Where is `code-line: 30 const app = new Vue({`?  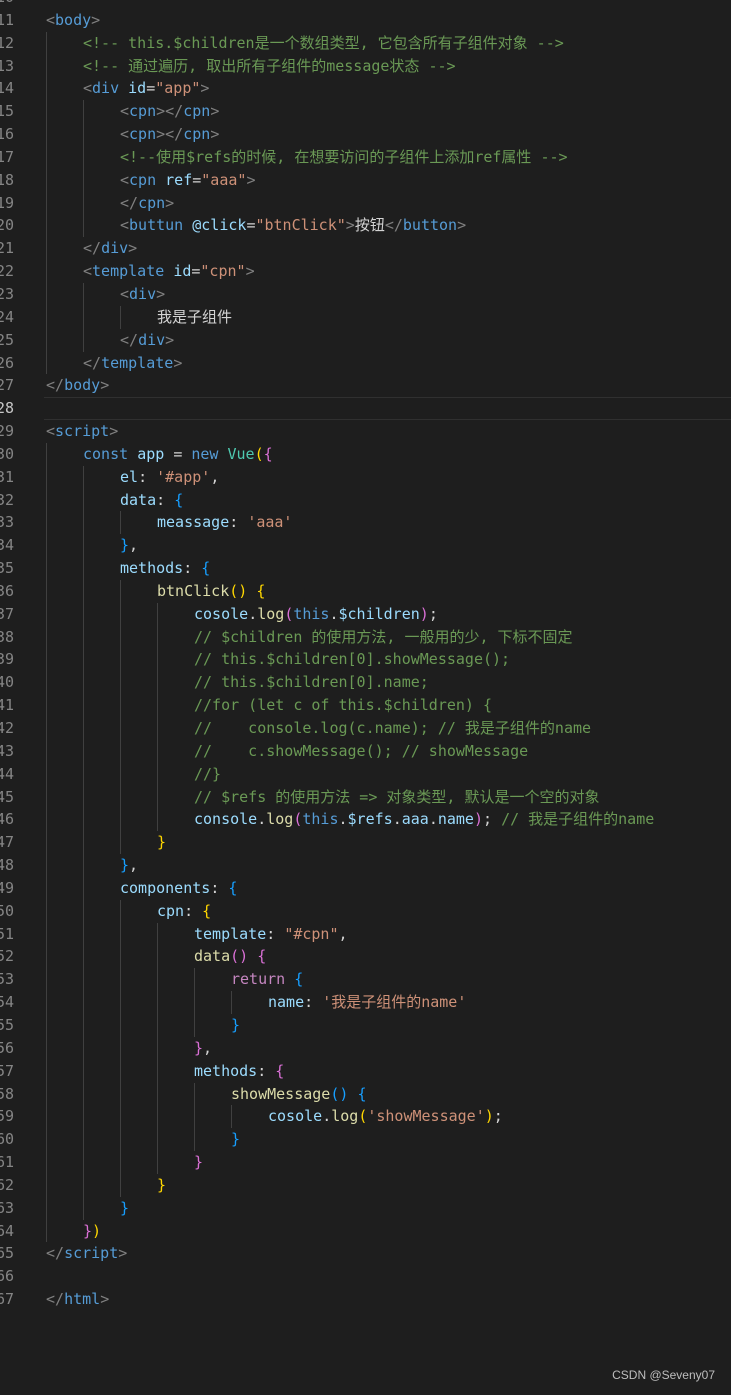
code-line: 30 const app = new Vue({ is located at coordinates (365, 454).